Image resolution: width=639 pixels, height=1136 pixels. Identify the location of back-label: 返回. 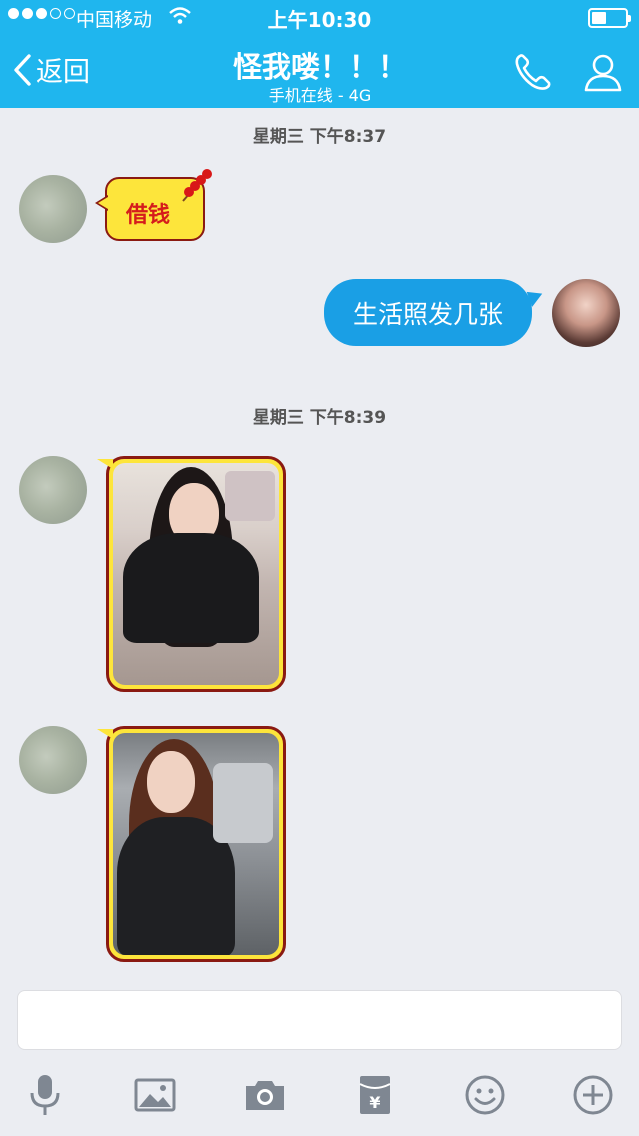
(63, 72).